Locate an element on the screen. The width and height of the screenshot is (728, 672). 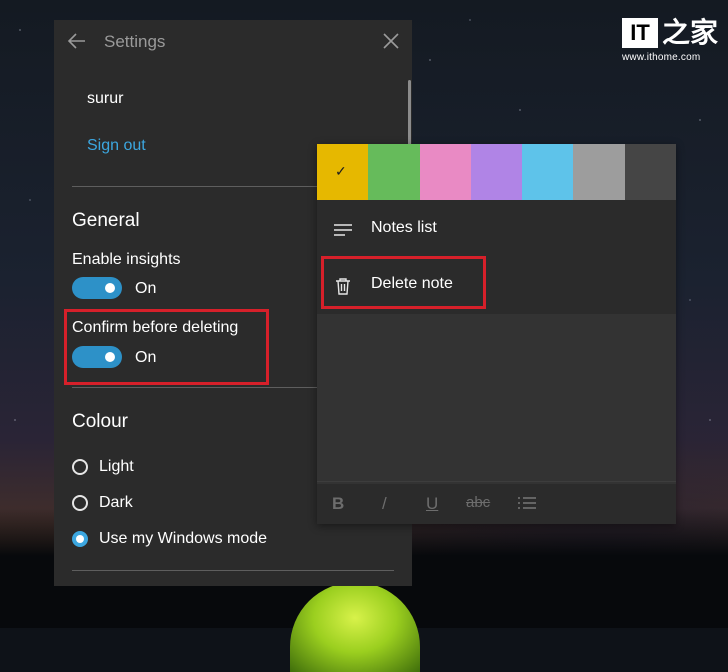
swatch-purple is located at coordinates (496, 172).